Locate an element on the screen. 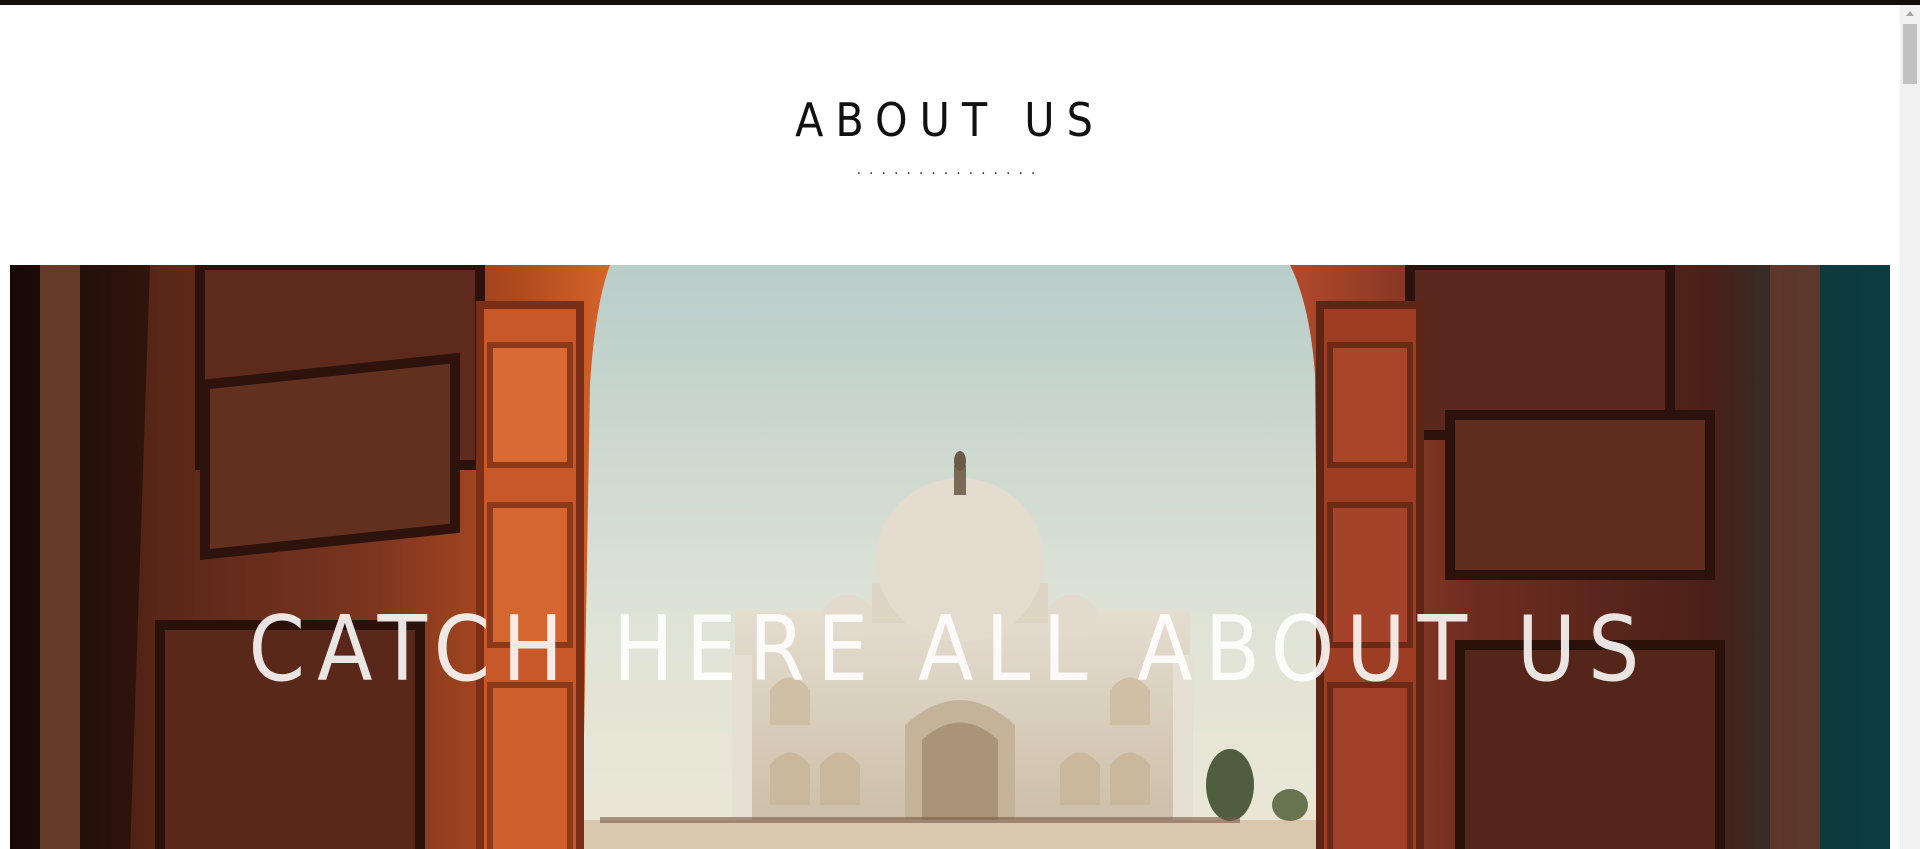  hero-headline: CATCH HERE ALL ABOUT US is located at coordinates (950, 649).